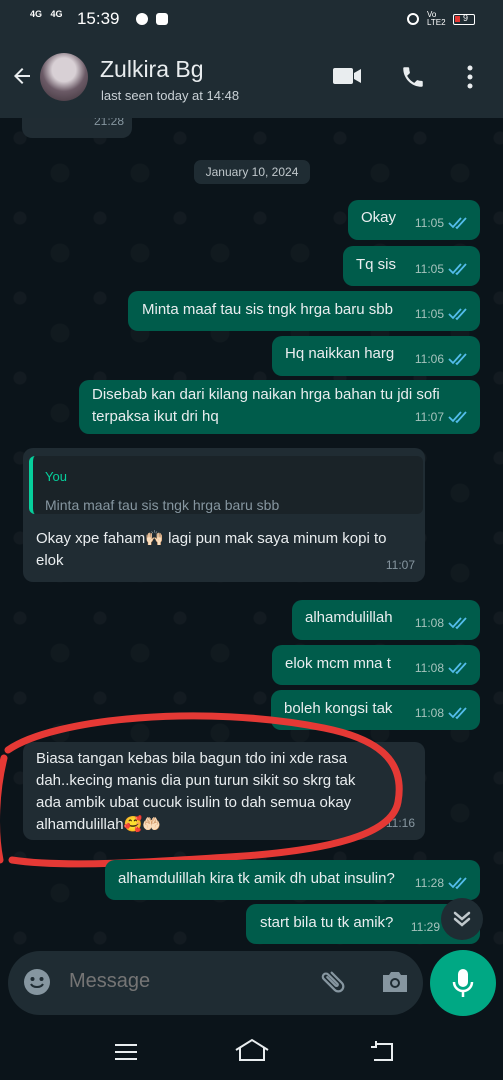 This screenshot has height=1080, width=503. I want to click on emoji-icon, so click(37, 982).